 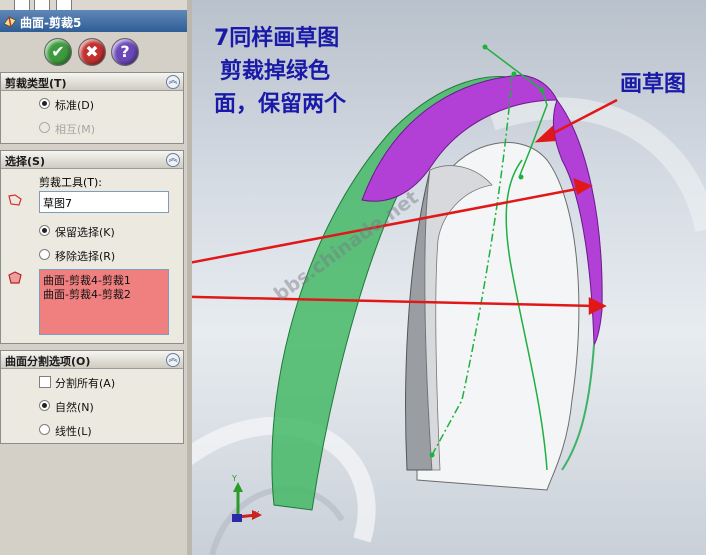 I want to click on radio-natural, so click(x=44, y=405).